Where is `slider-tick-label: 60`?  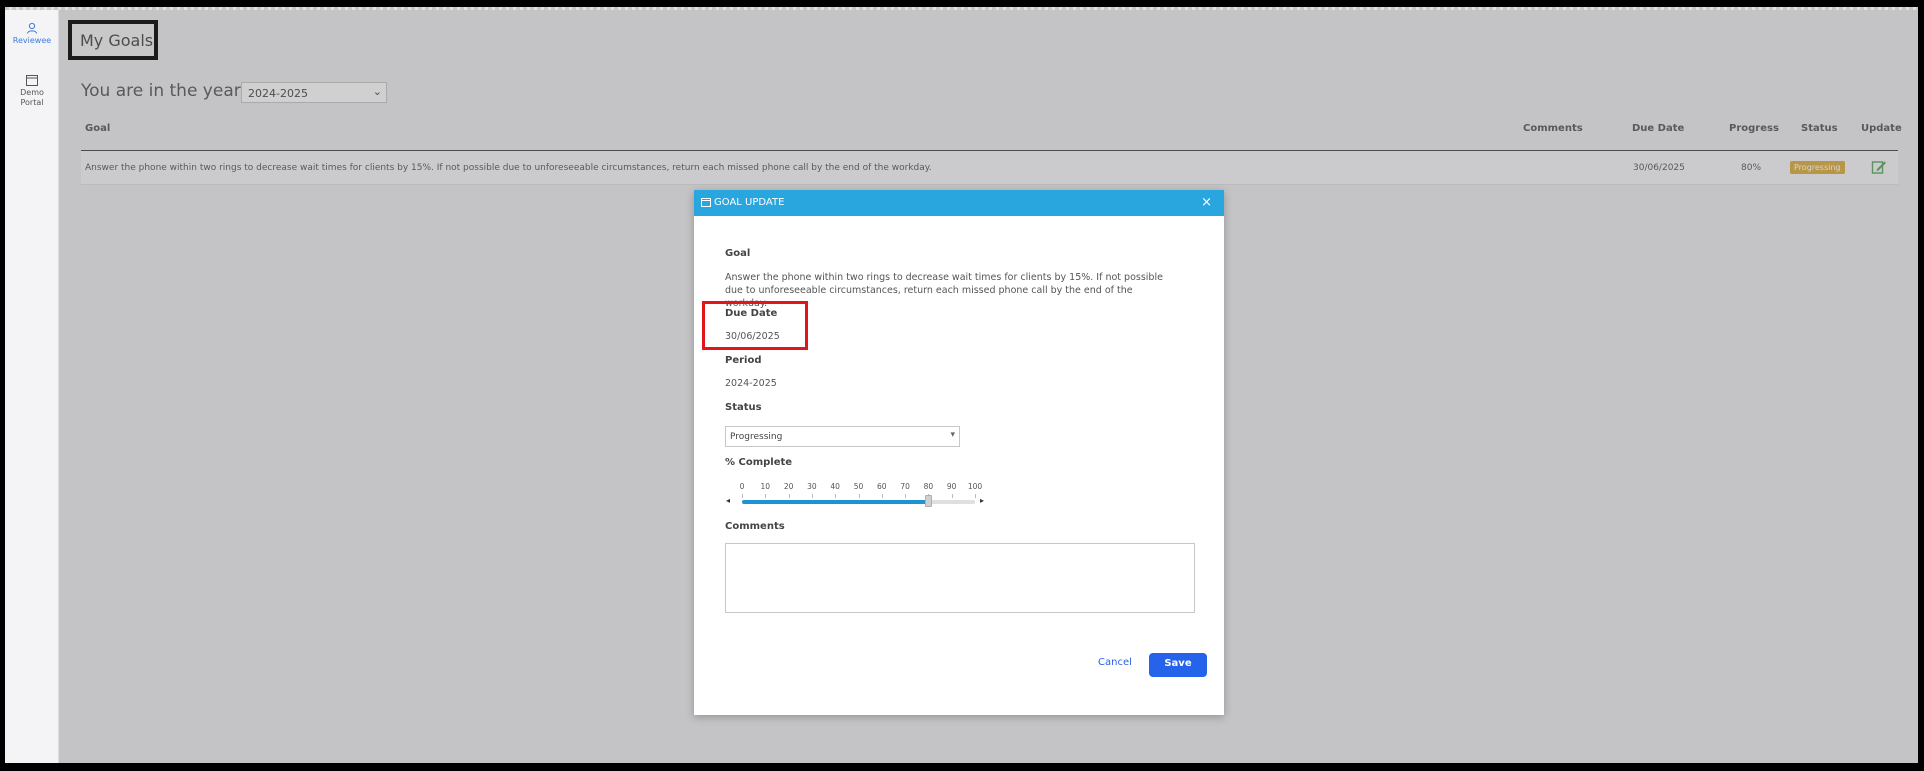 slider-tick-label: 60 is located at coordinates (882, 486).